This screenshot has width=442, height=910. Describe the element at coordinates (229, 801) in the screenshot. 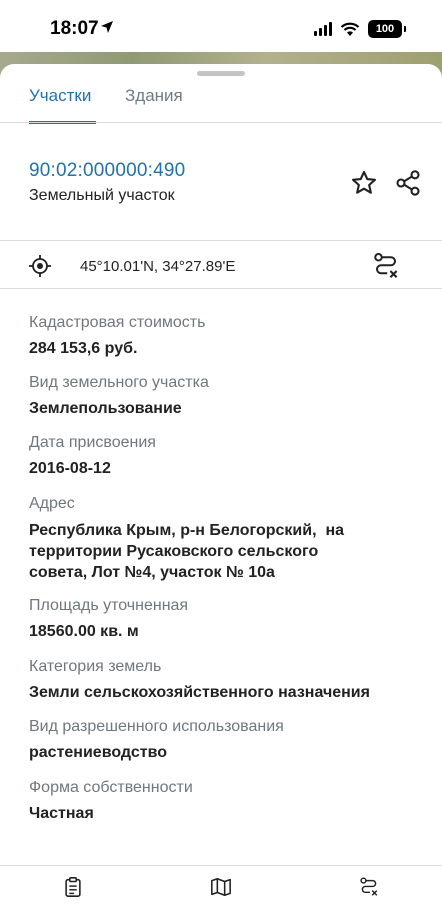

I see `field-ownership: Форма собственности Частная` at that location.